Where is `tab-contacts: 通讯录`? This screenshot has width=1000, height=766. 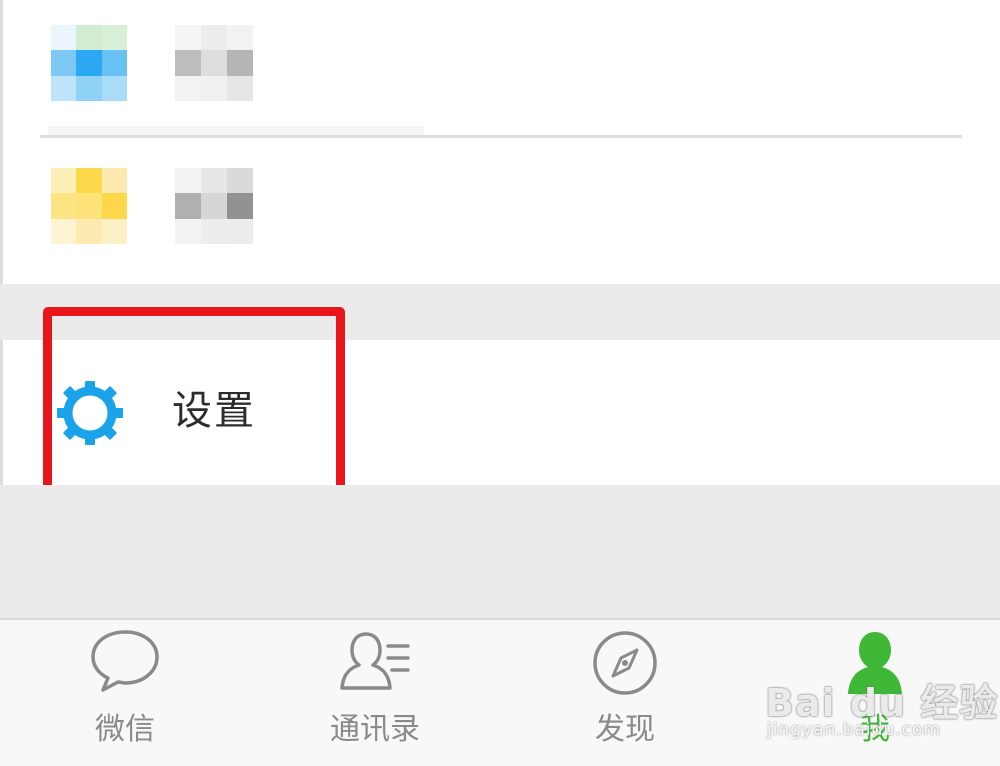 tab-contacts: 通讯录 is located at coordinates (375, 692).